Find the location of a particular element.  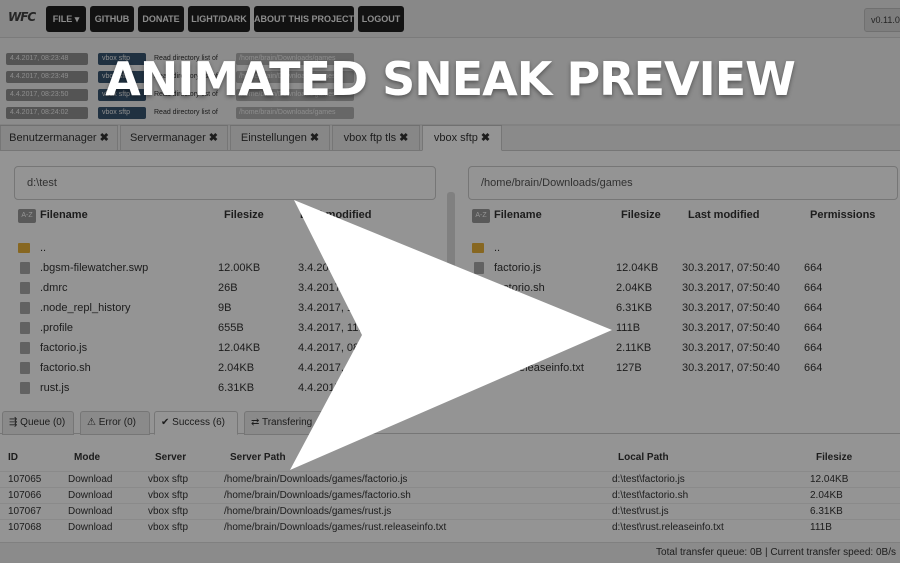

overlay-headline: ANIMATED SNEAK PREVIEW is located at coordinates (450, 79).